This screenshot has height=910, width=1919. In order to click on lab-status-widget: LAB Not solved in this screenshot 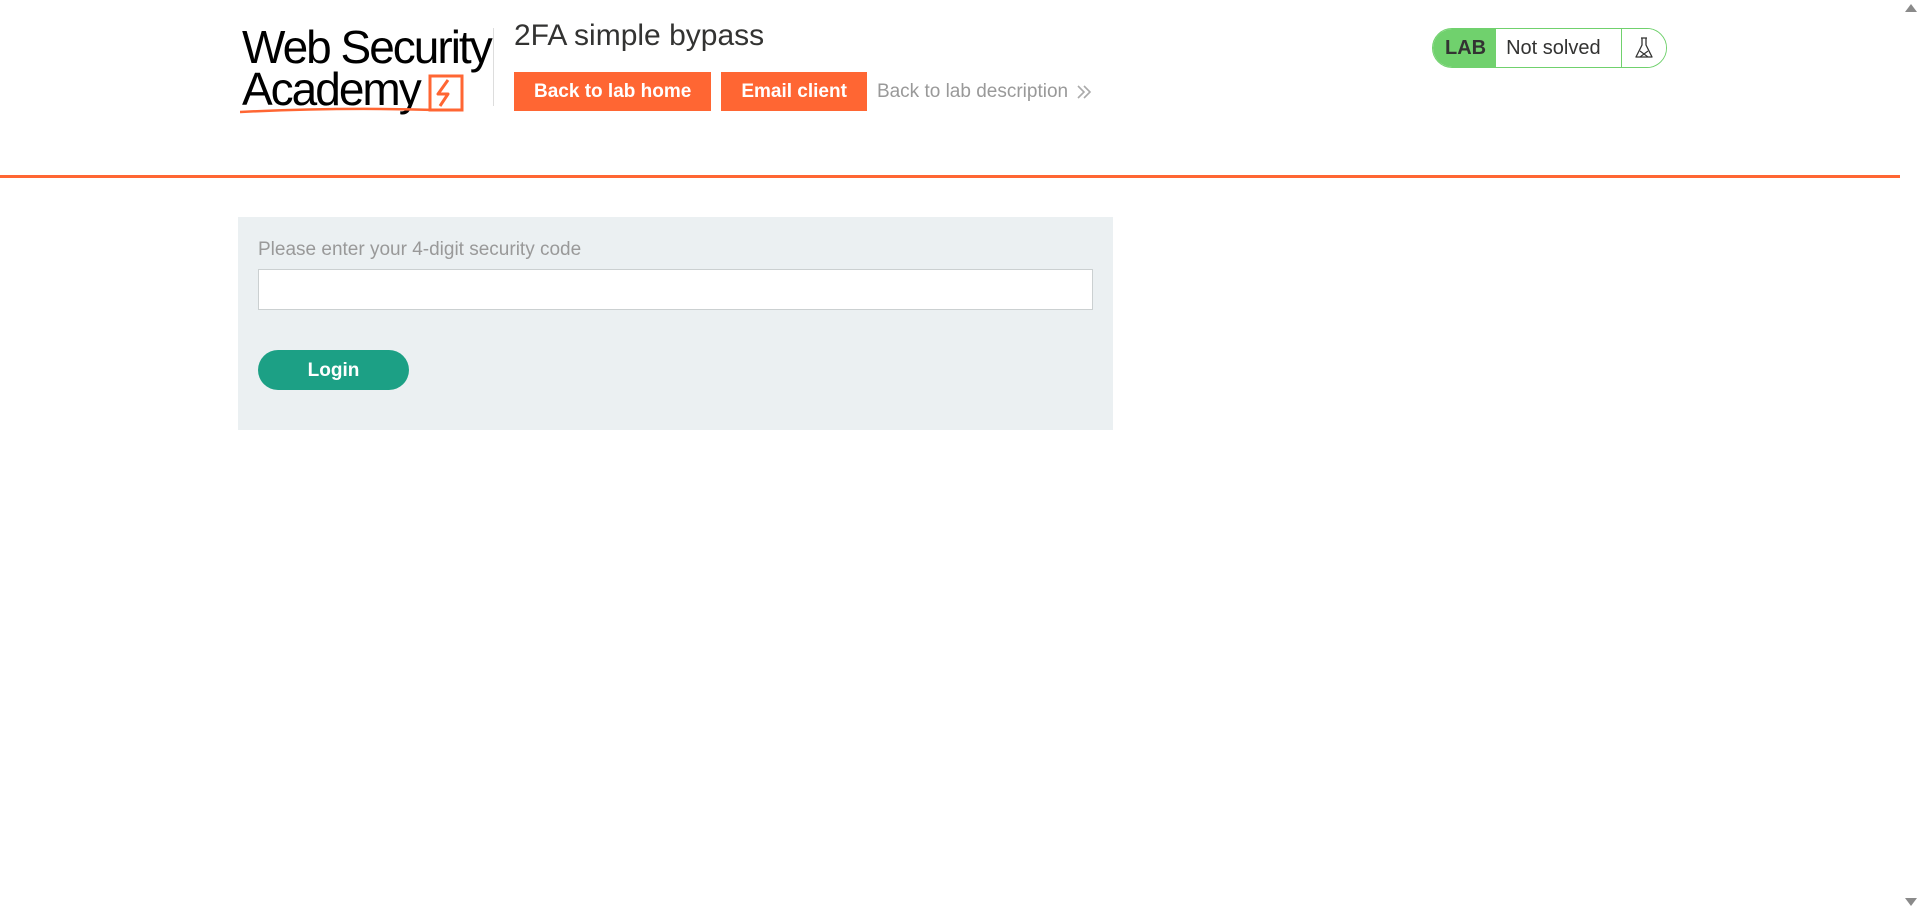, I will do `click(1549, 48)`.